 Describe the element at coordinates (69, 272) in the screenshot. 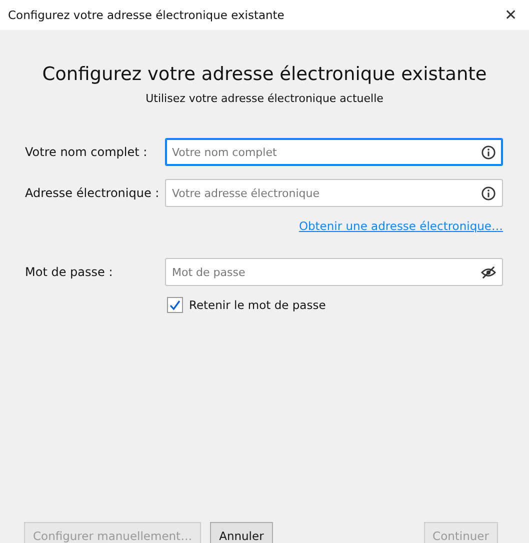

I see `field-label: Mot de passe :` at that location.